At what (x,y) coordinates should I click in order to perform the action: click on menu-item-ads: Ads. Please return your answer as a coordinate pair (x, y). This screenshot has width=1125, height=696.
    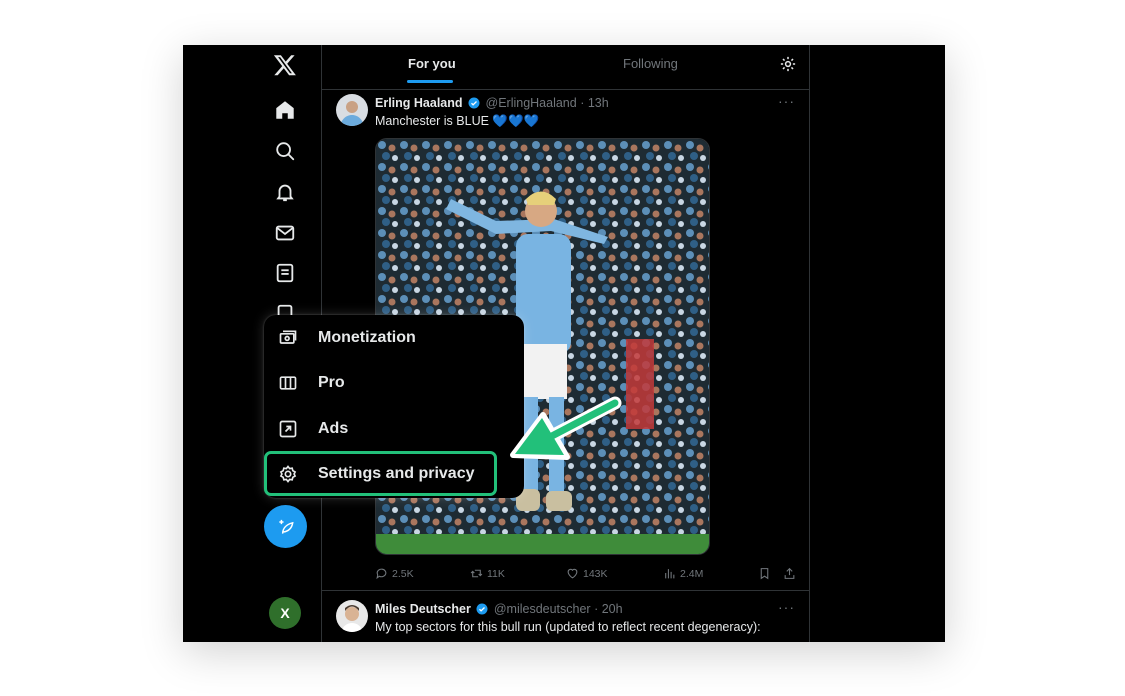
    Looking at the image, I should click on (394, 429).